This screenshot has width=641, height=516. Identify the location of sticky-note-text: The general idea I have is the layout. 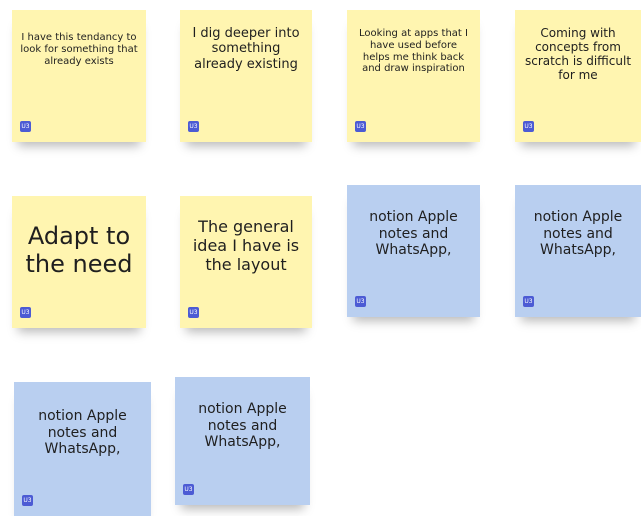
(246, 245).